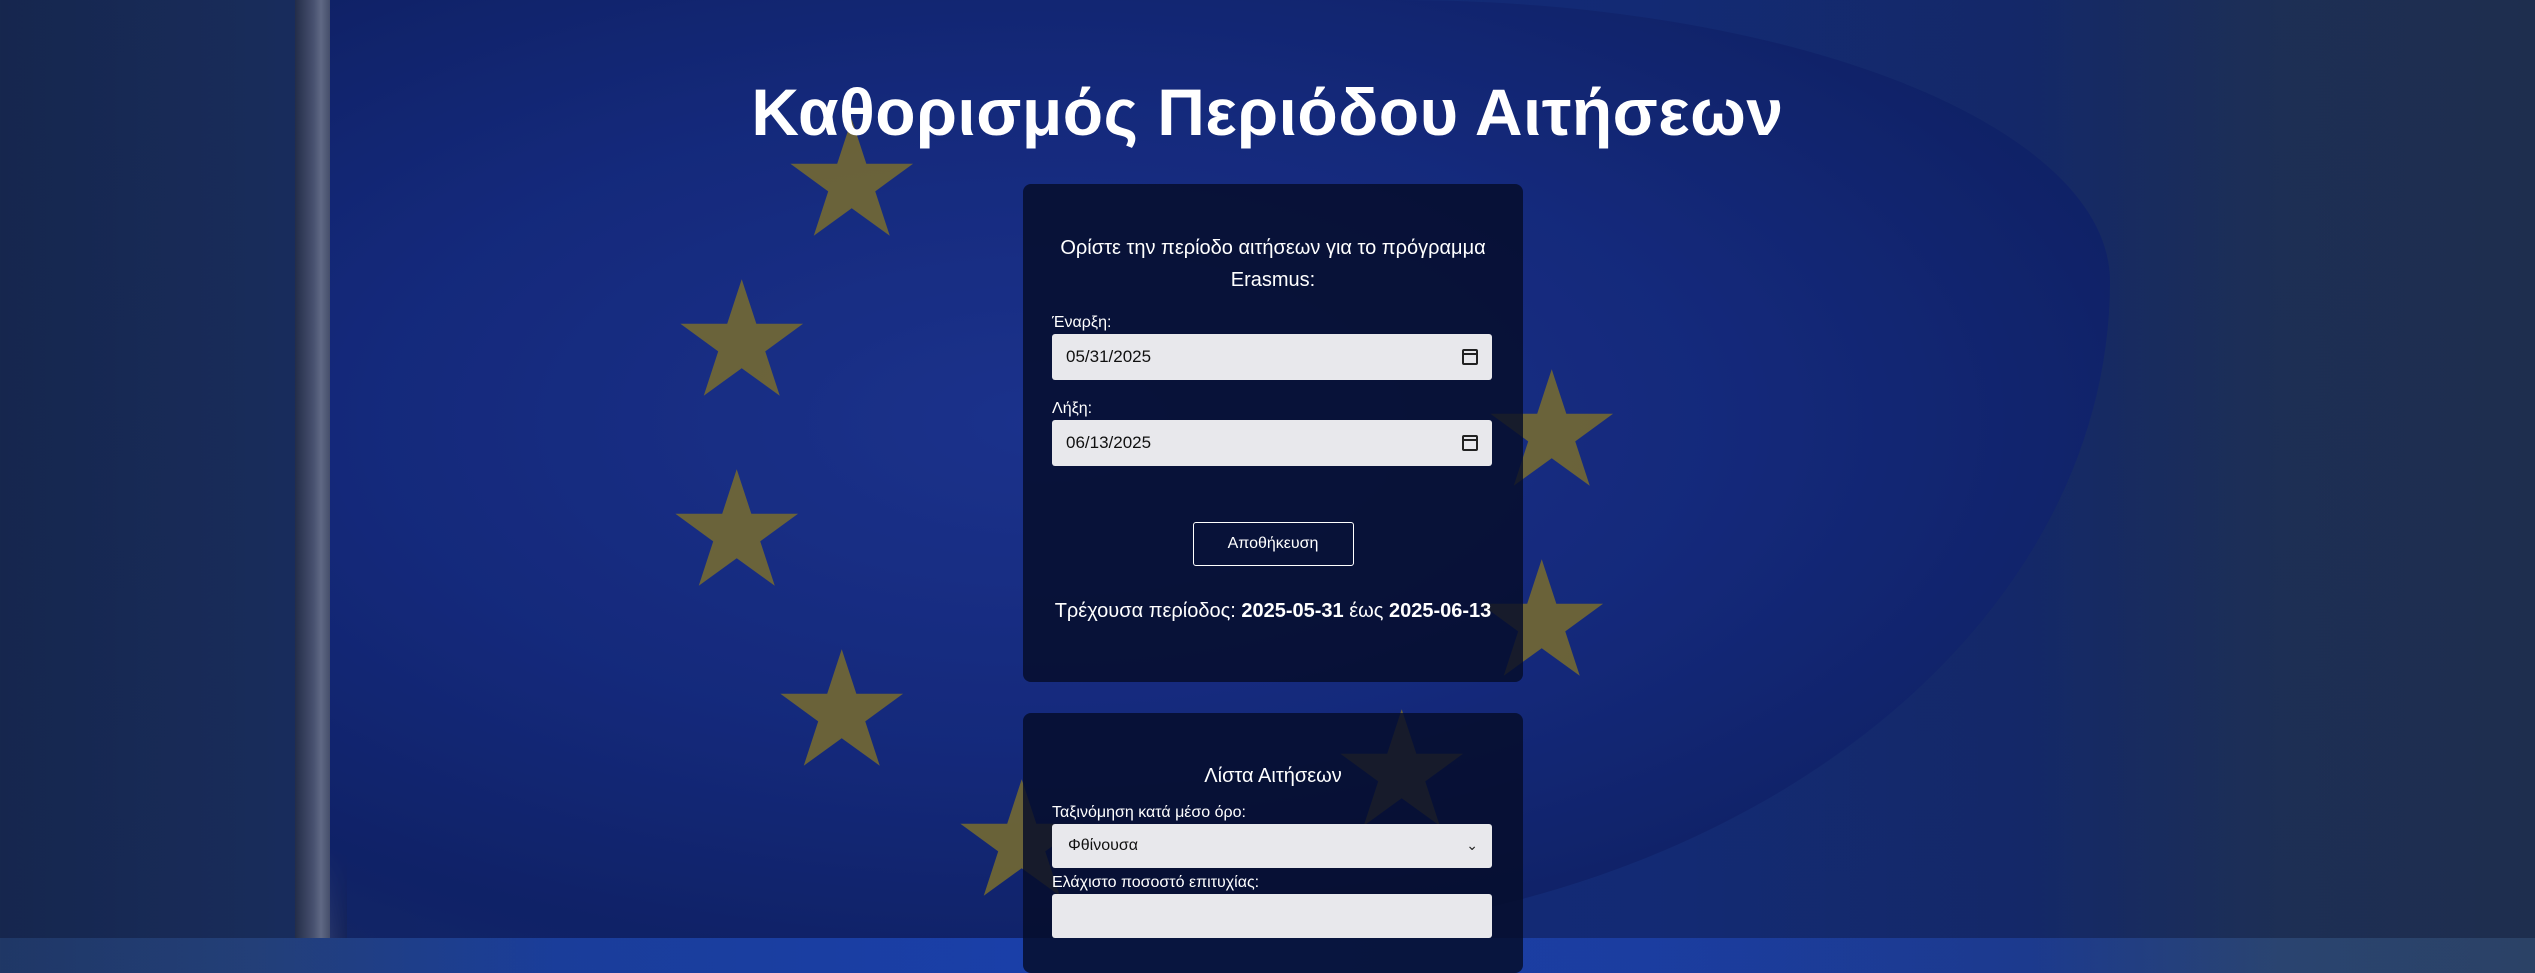  What do you see at coordinates (1440, 611) in the screenshot?
I see `current-period-end: 2025-06-13` at bounding box center [1440, 611].